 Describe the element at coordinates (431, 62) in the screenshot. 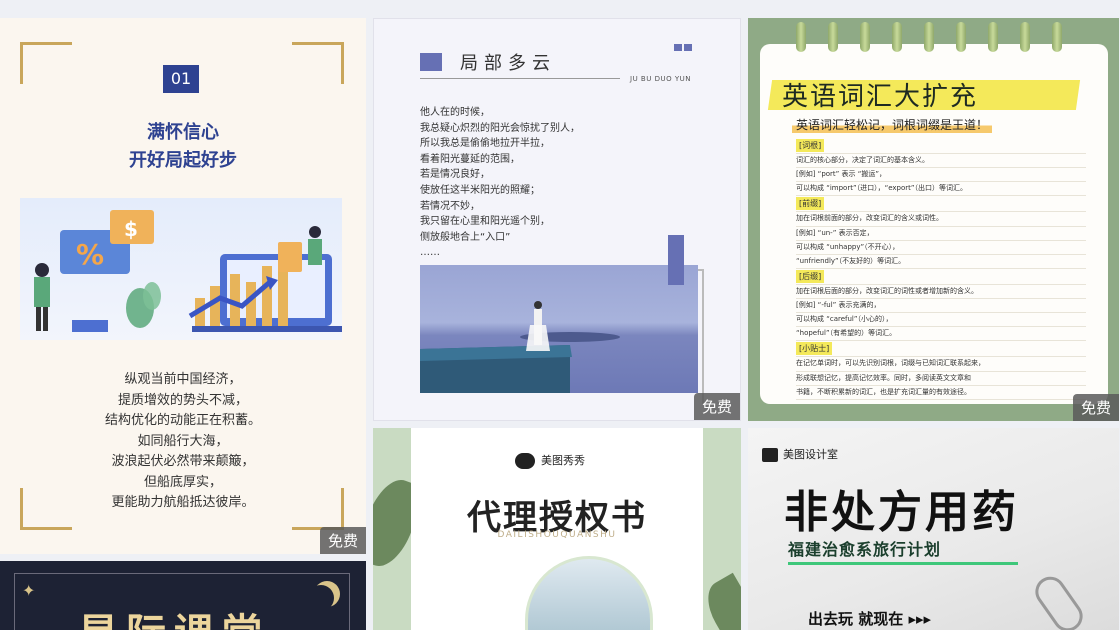

I see `title-square-decoration` at that location.